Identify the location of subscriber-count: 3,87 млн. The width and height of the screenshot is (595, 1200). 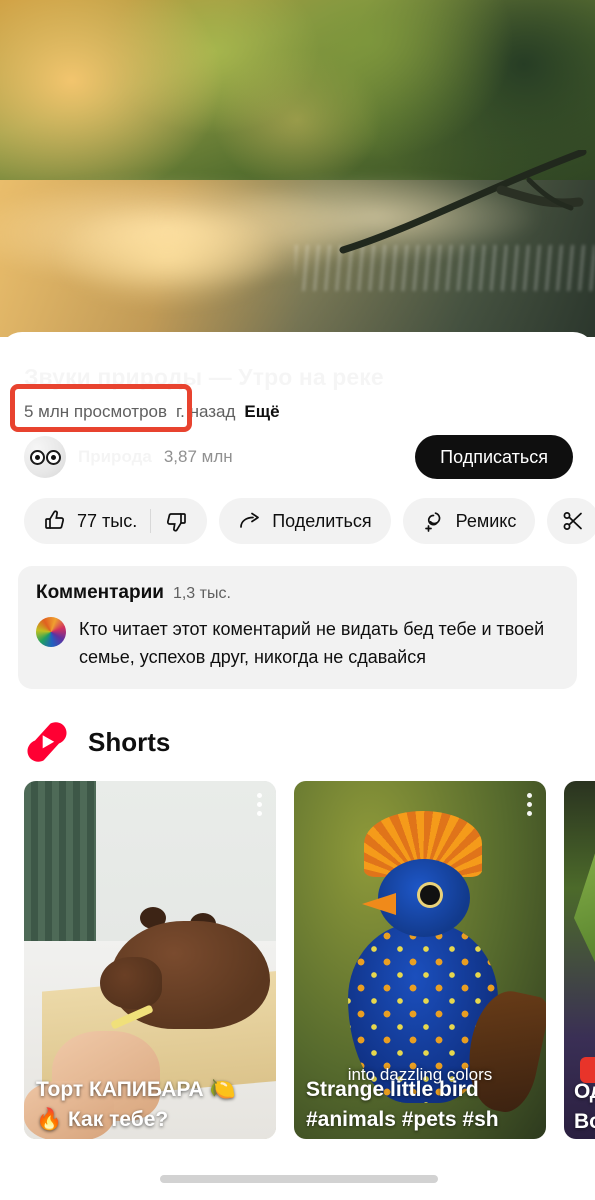
(198, 456).